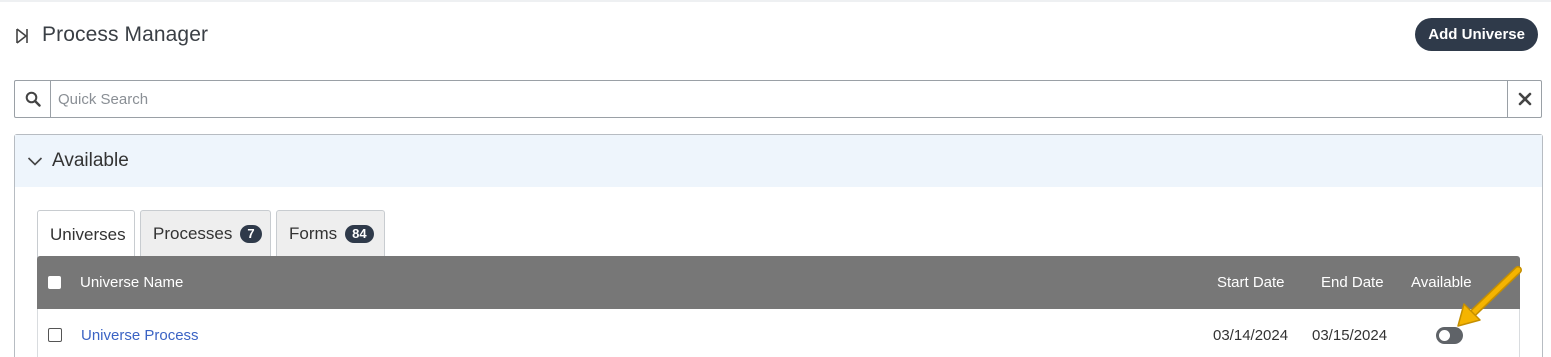  What do you see at coordinates (140, 335) in the screenshot?
I see `universe-name-link: Universe Process` at bounding box center [140, 335].